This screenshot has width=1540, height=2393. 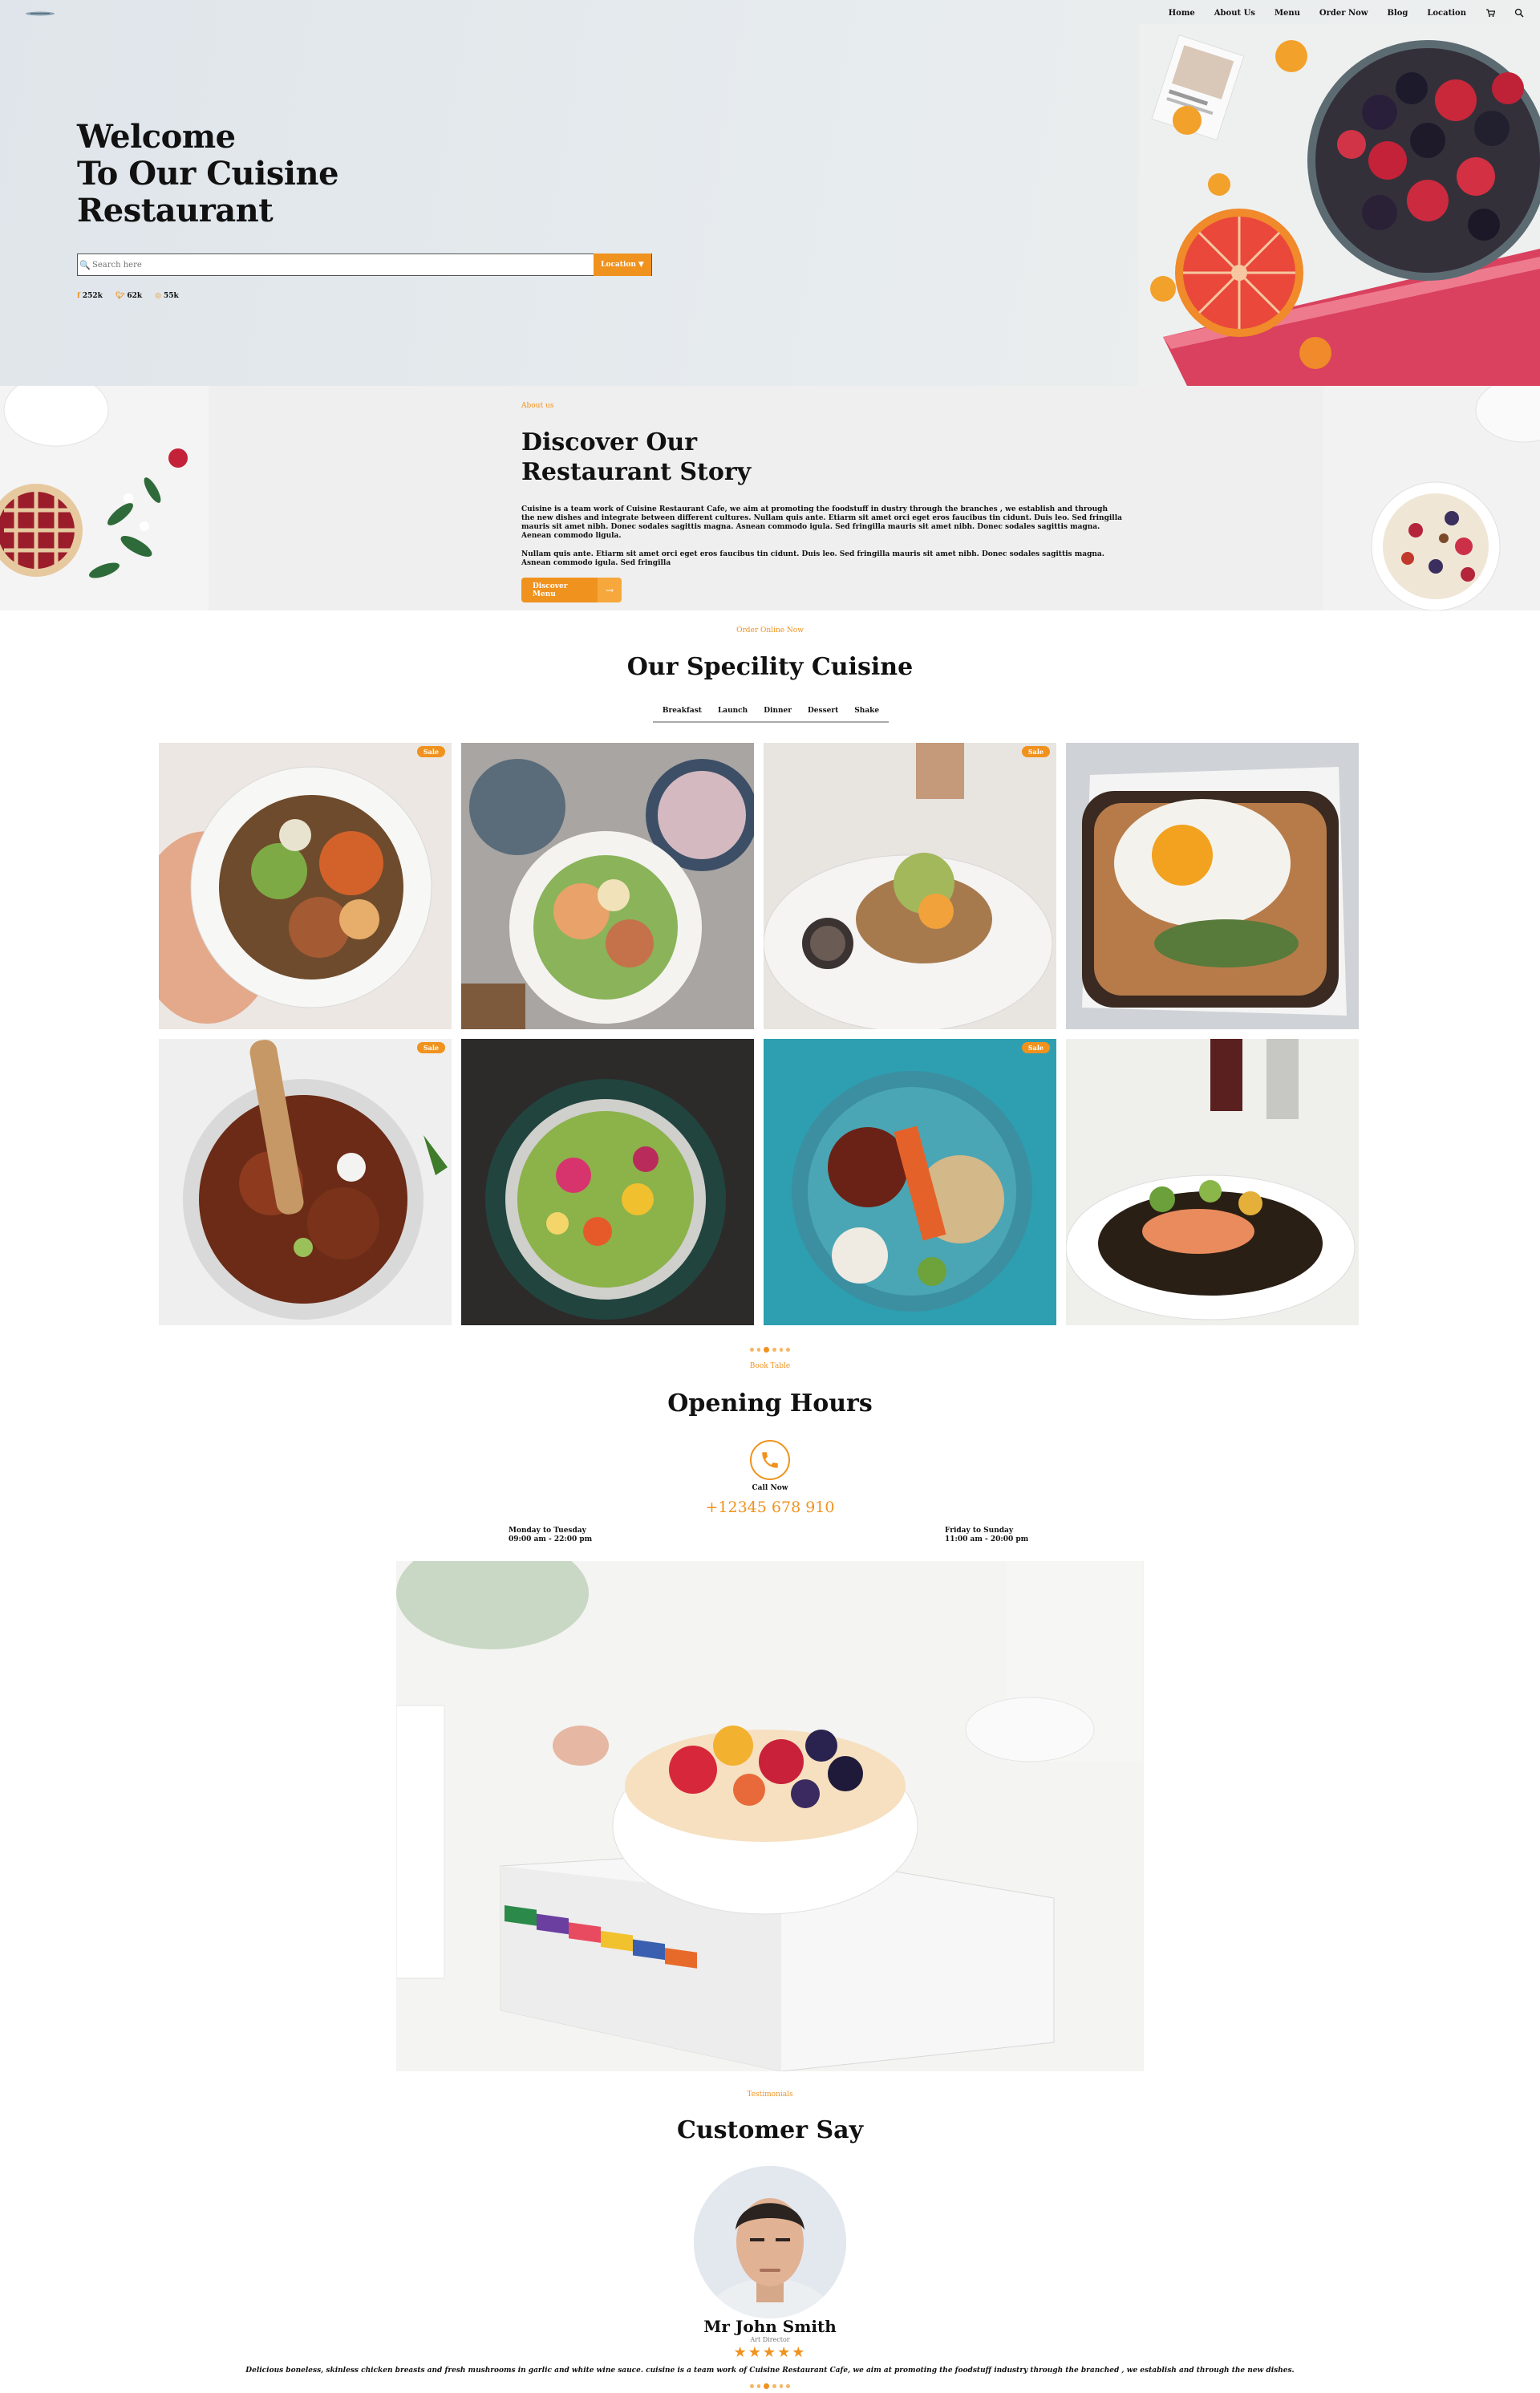 What do you see at coordinates (770, 498) in the screenshot?
I see `about-section` at bounding box center [770, 498].